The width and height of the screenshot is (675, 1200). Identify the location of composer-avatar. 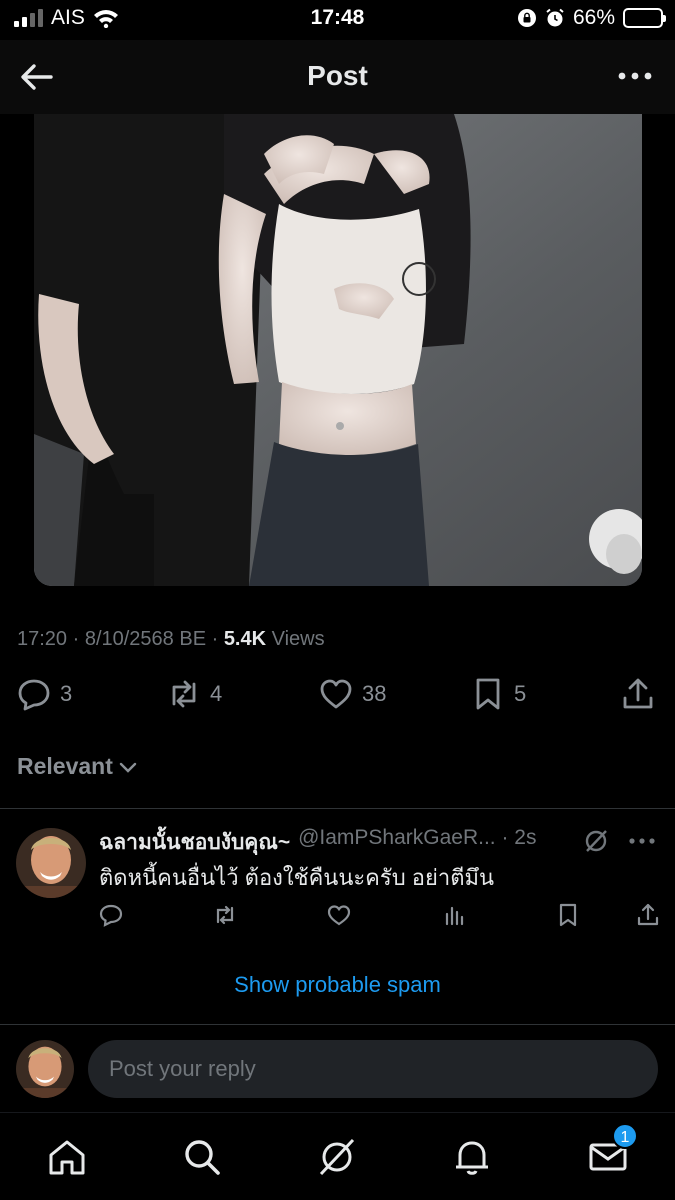
(45, 1069).